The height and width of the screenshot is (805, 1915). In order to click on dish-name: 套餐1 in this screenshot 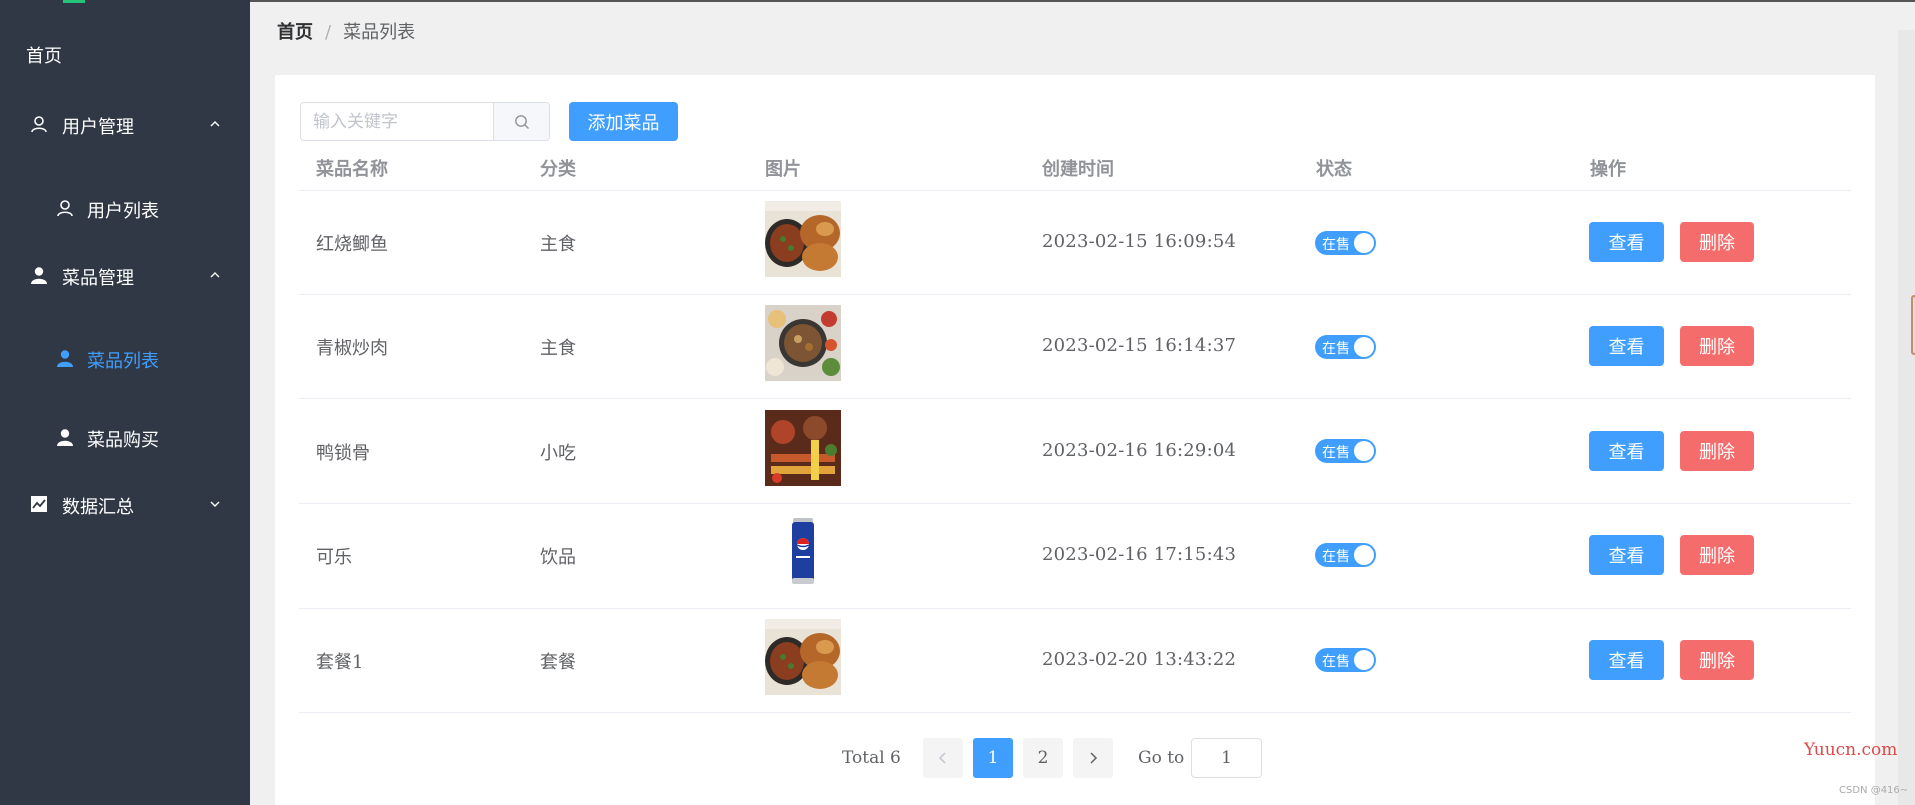, I will do `click(340, 662)`.